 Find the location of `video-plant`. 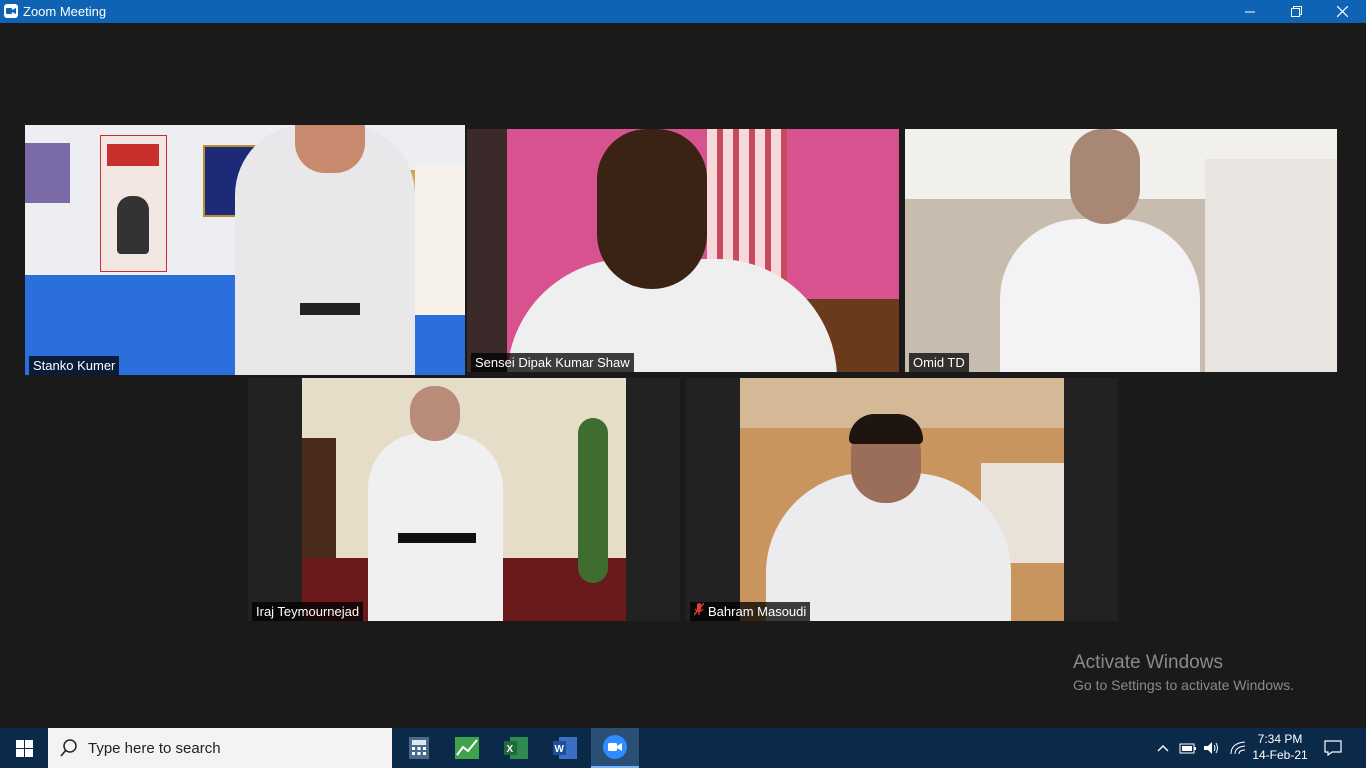

video-plant is located at coordinates (593, 500).